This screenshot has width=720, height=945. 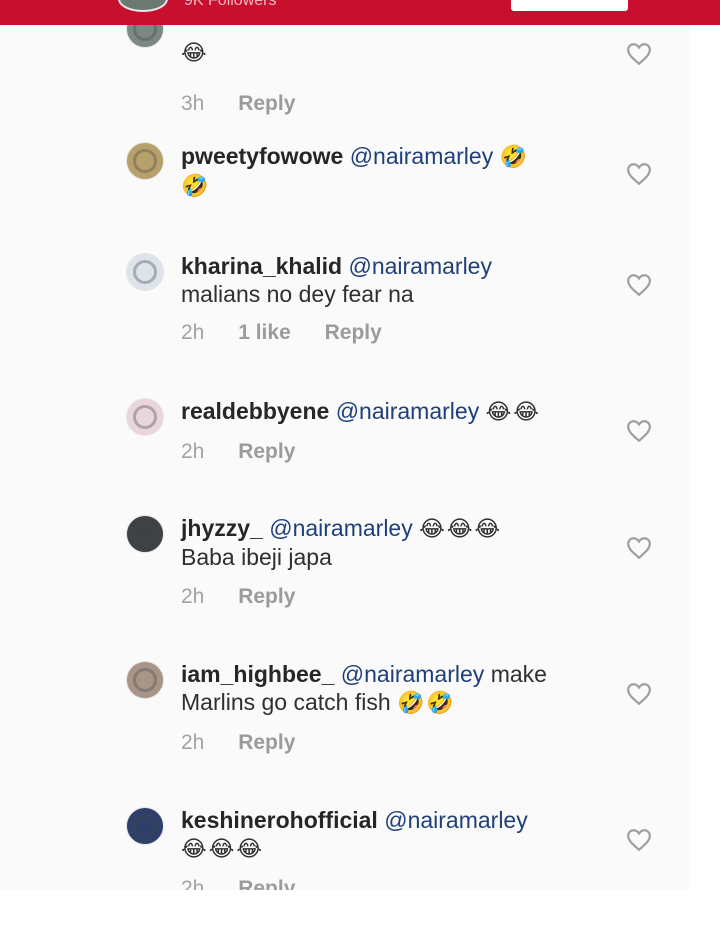 I want to click on comment-item: pweetyfowowe @nairamarley 🤣 🤣, so click(x=345, y=183).